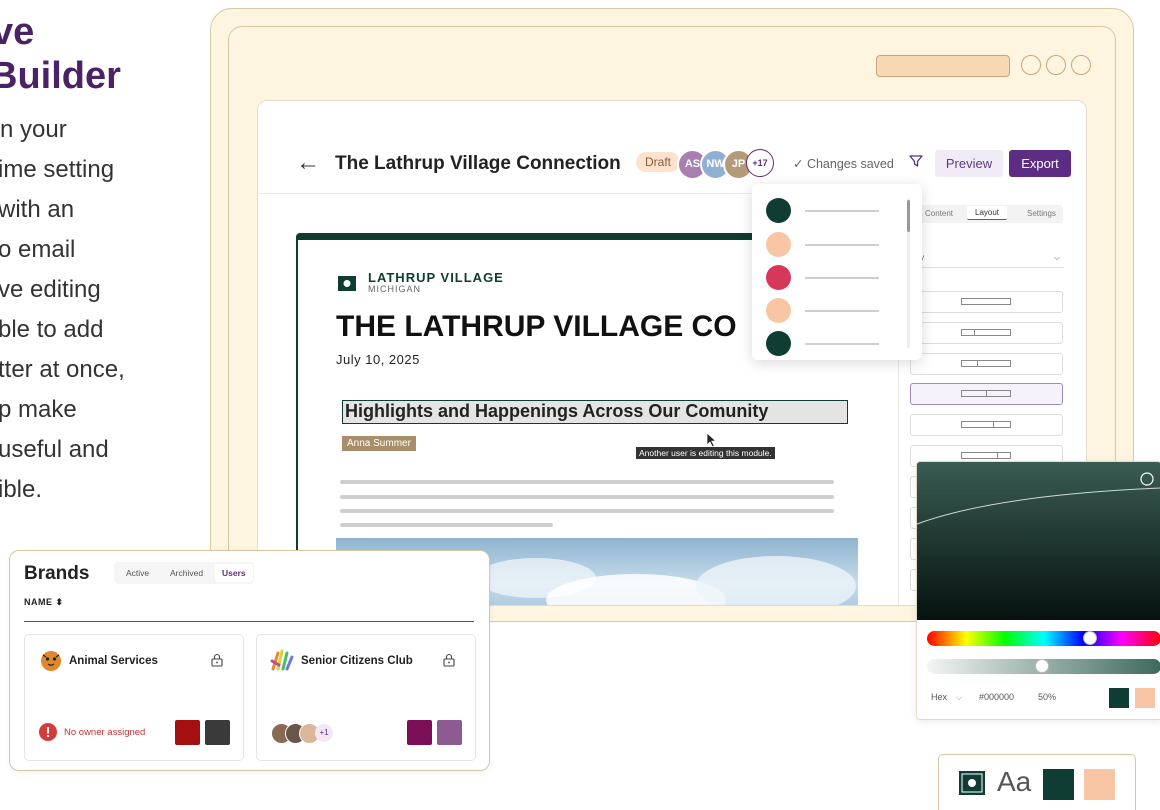  What do you see at coordinates (986, 260) in the screenshot?
I see `layout-select: npty ⌵` at bounding box center [986, 260].